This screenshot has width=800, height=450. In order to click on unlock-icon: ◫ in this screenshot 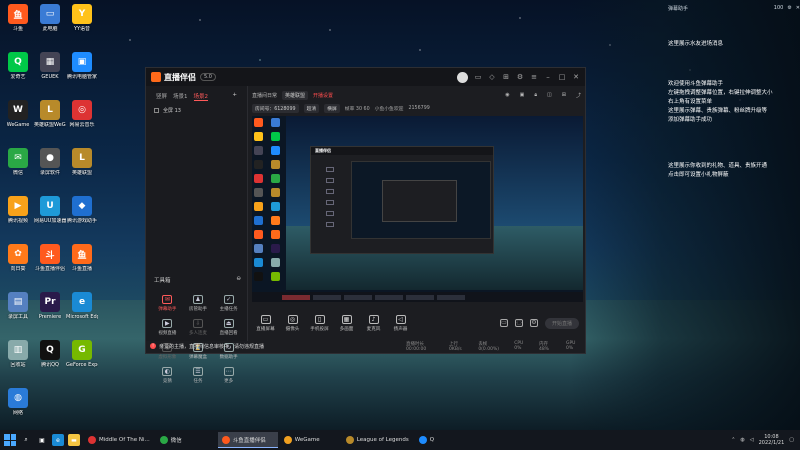, I will do `click(549, 95)`.